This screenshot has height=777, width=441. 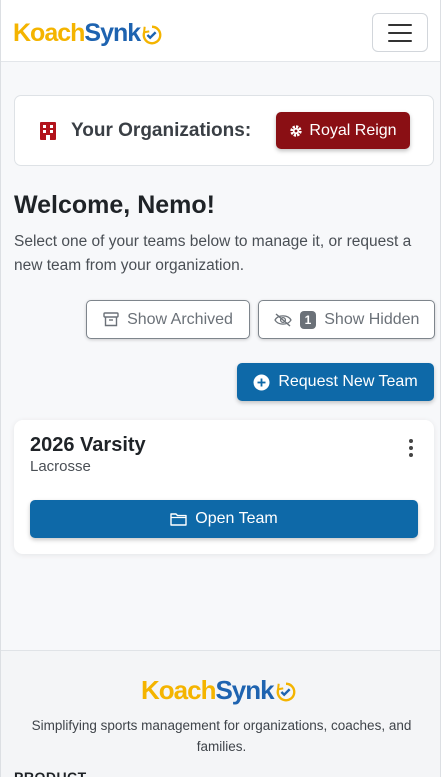 I want to click on brand-part-synk: Synk, so click(x=112, y=33).